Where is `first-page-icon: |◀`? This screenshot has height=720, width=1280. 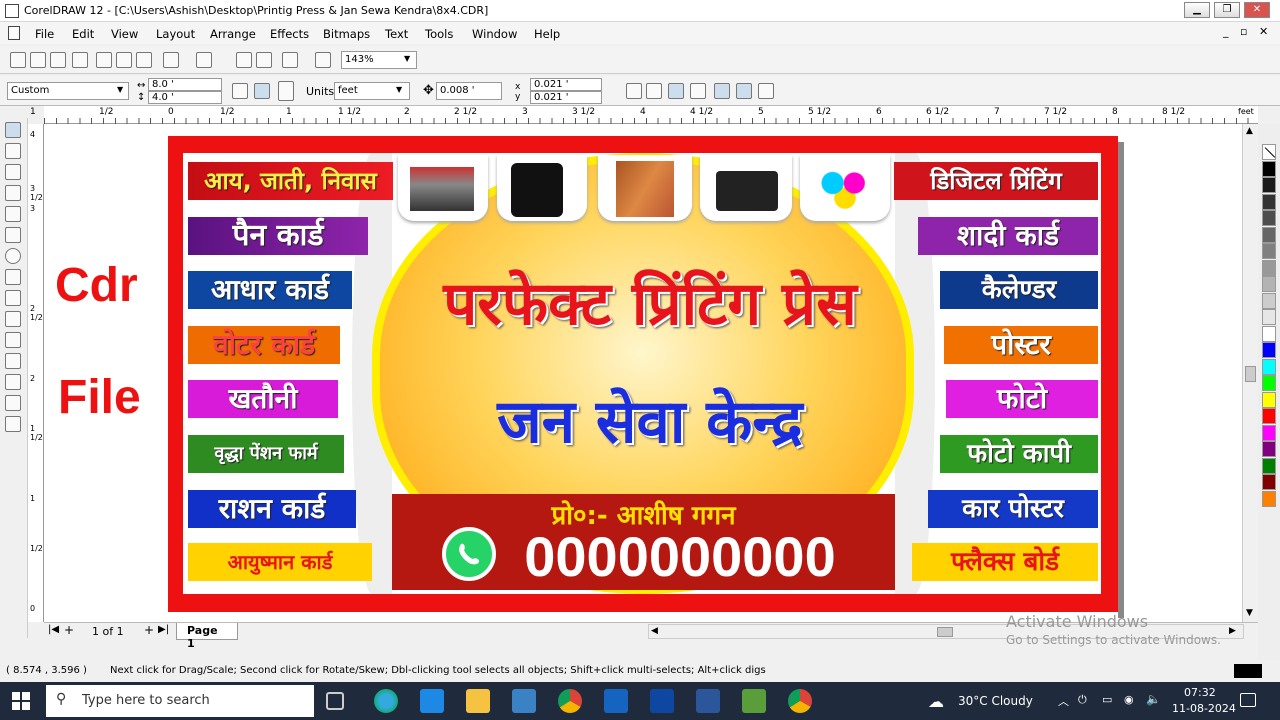
first-page-icon: |◀ is located at coordinates (53, 629).